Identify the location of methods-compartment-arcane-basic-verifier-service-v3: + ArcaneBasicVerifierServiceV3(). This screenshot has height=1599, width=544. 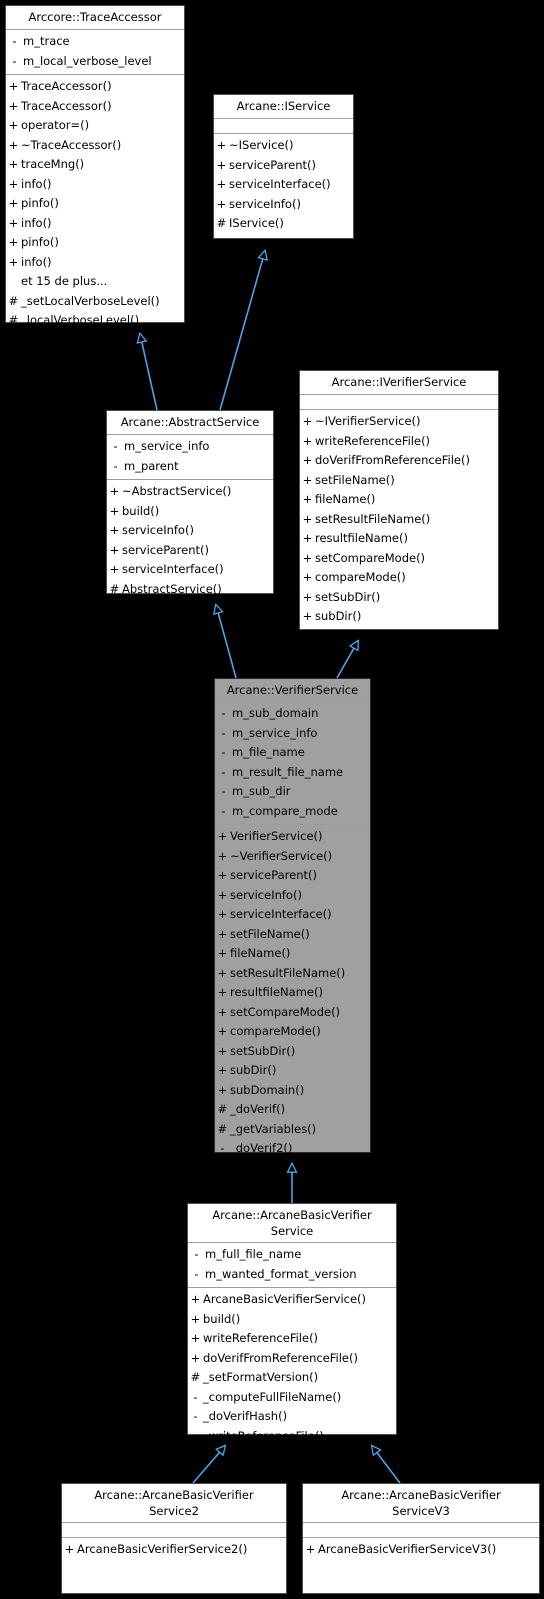
(421, 1550).